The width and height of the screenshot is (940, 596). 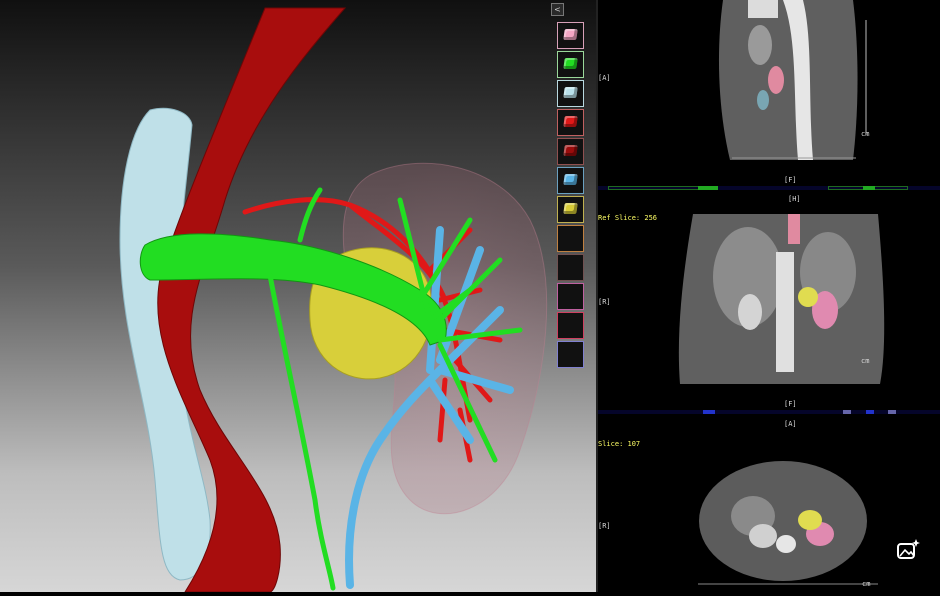 I want to click on swatch-aorta, so click(x=570, y=151).